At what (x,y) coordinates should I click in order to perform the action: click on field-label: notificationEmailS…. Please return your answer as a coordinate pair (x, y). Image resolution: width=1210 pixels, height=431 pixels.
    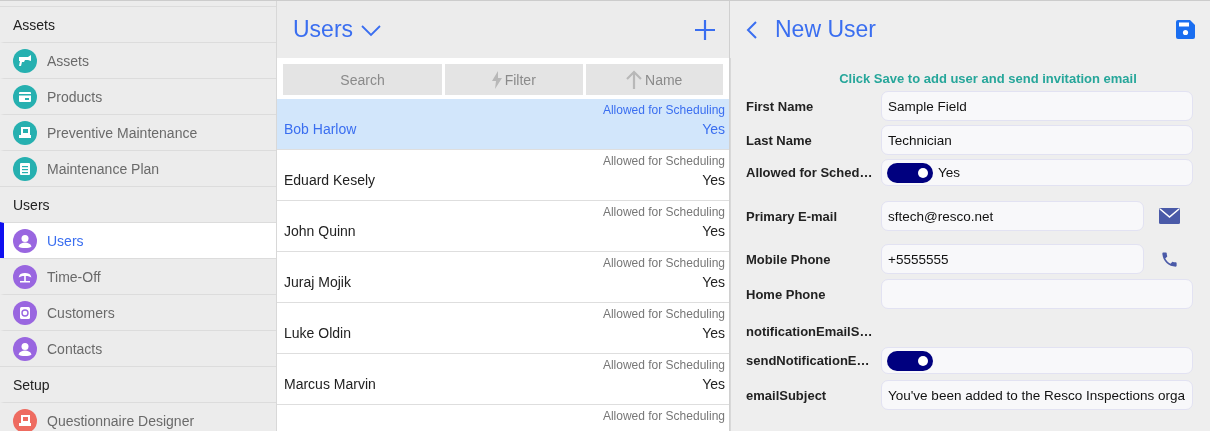
    Looking at the image, I should click on (810, 331).